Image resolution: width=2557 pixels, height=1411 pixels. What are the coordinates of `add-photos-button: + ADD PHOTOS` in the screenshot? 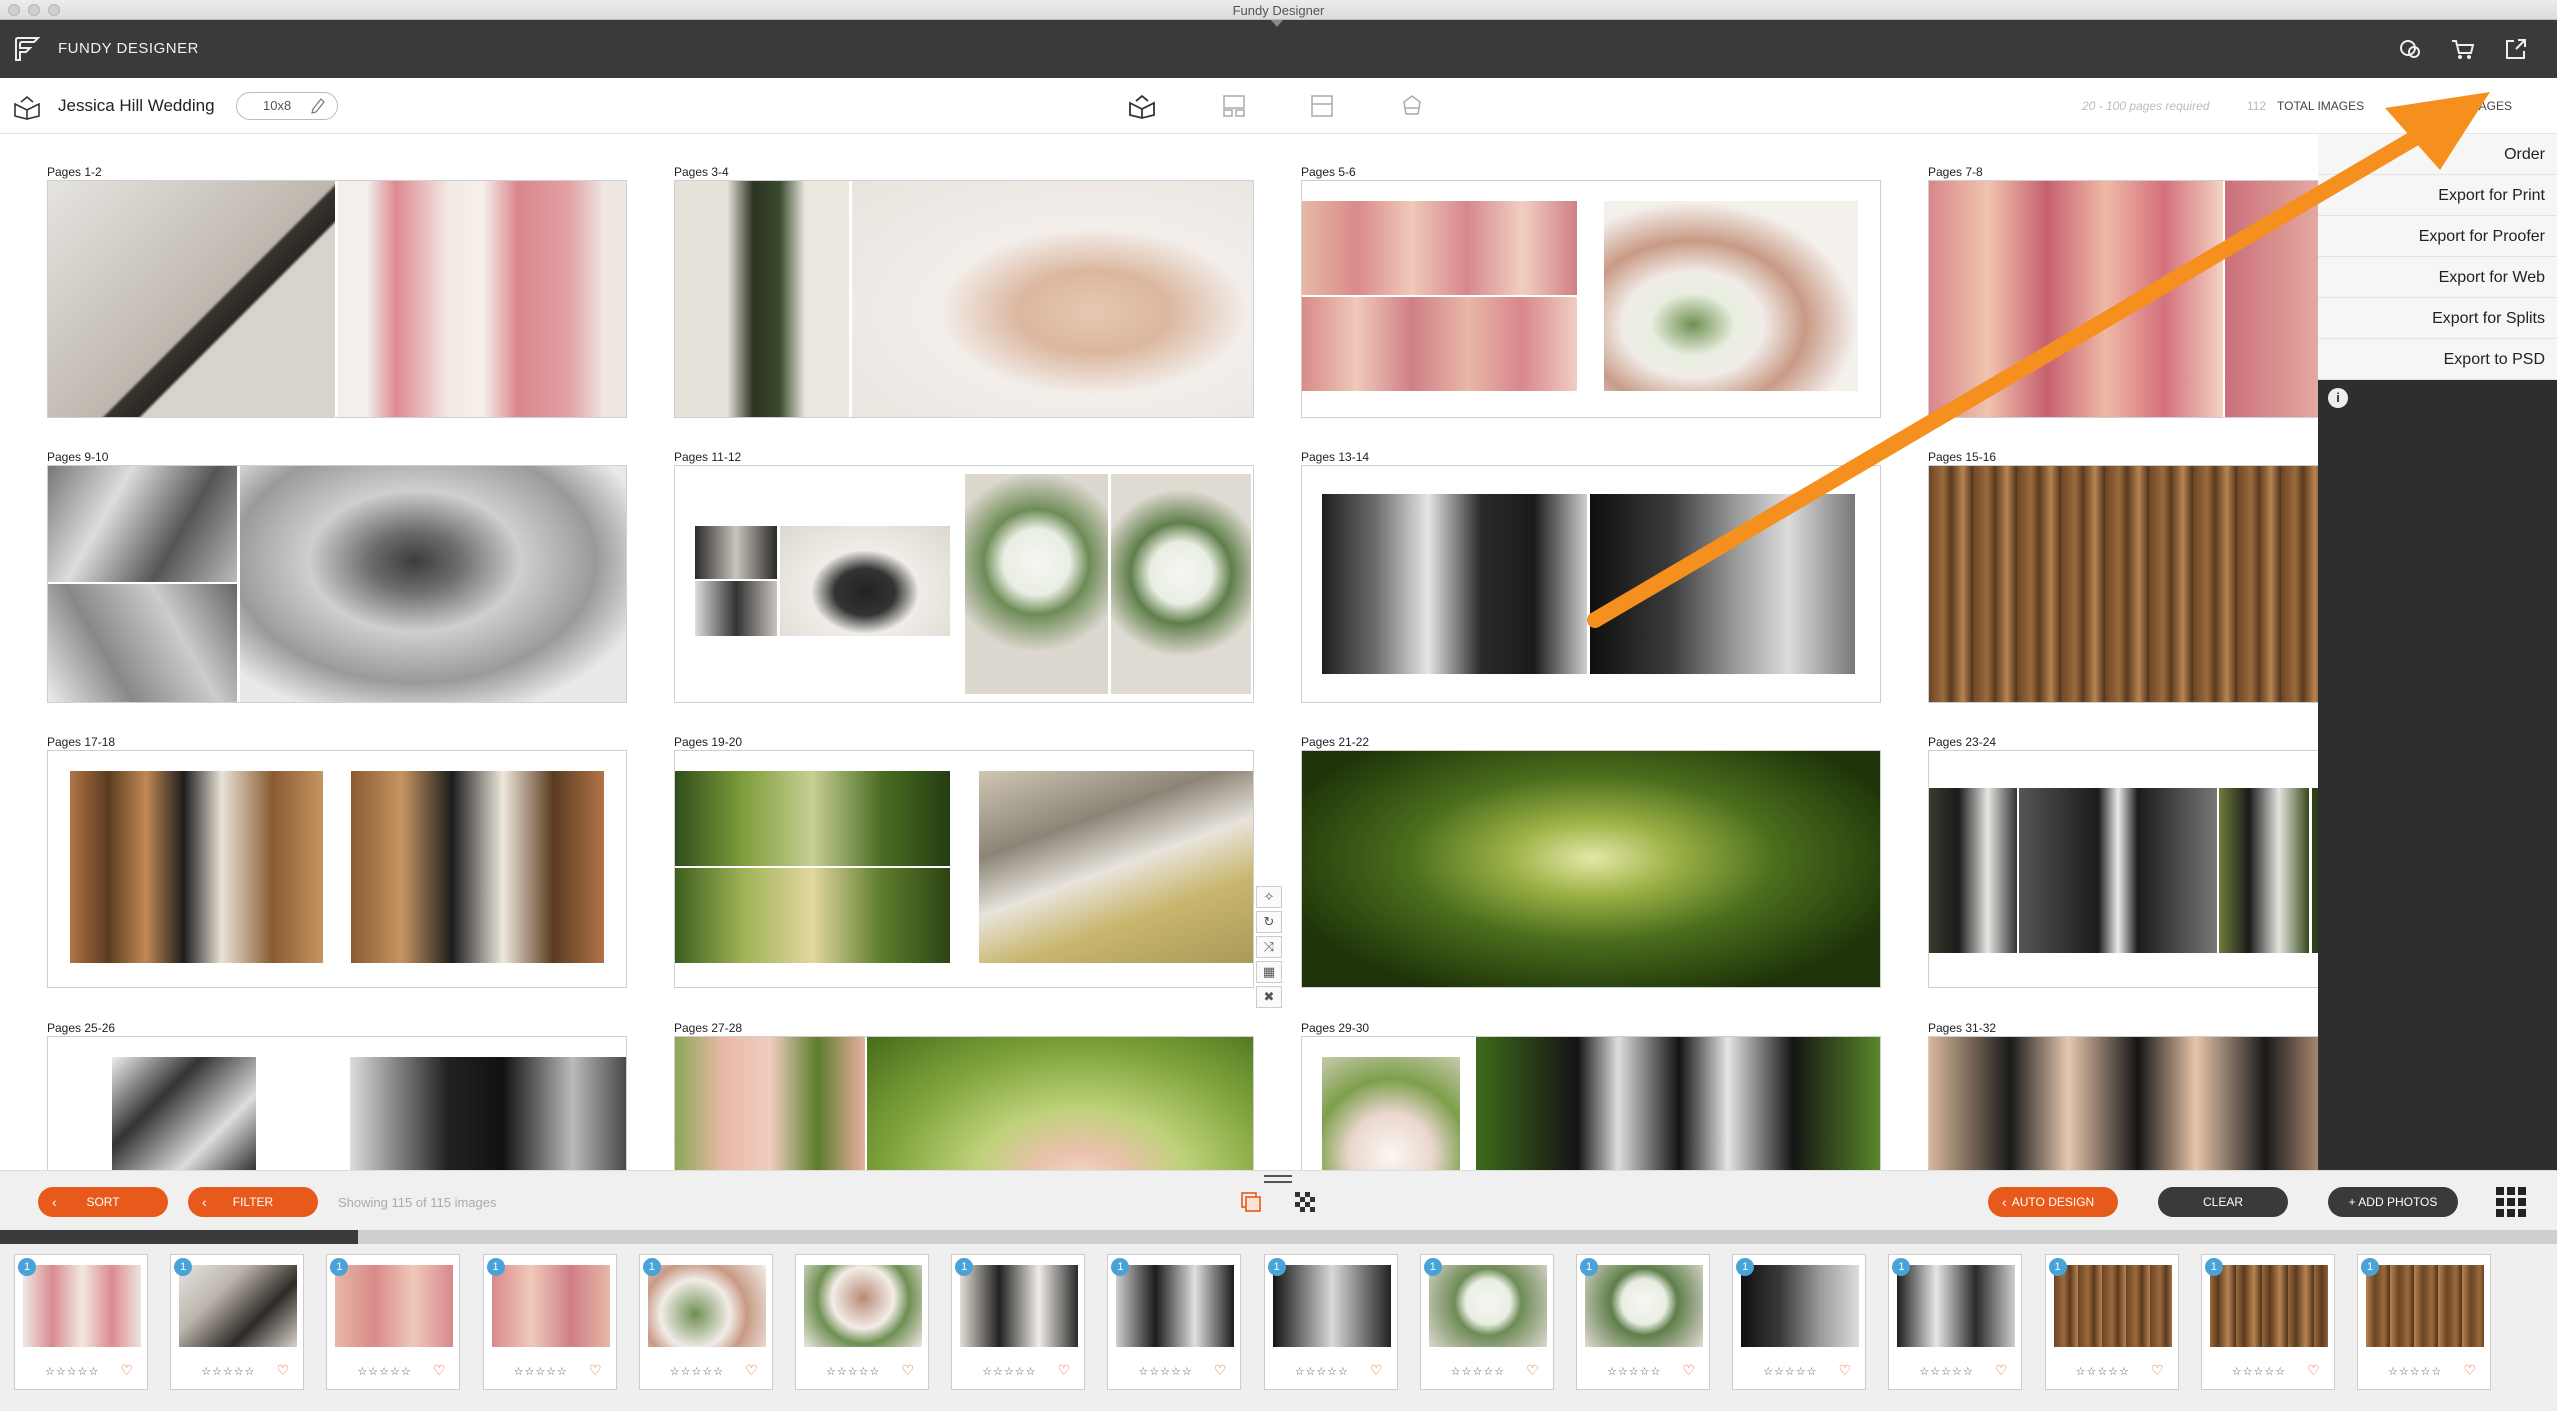 It's located at (2393, 1202).